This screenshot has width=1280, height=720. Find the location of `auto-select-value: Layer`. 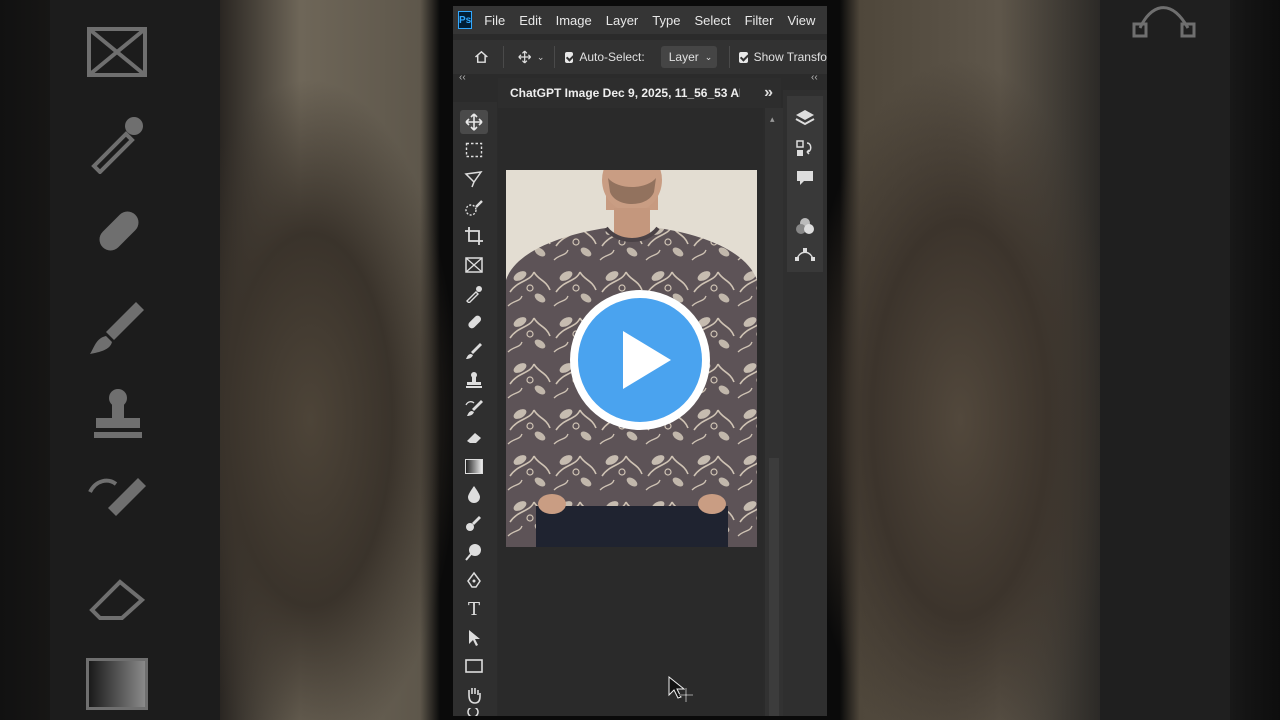

auto-select-value: Layer is located at coordinates (683, 57).